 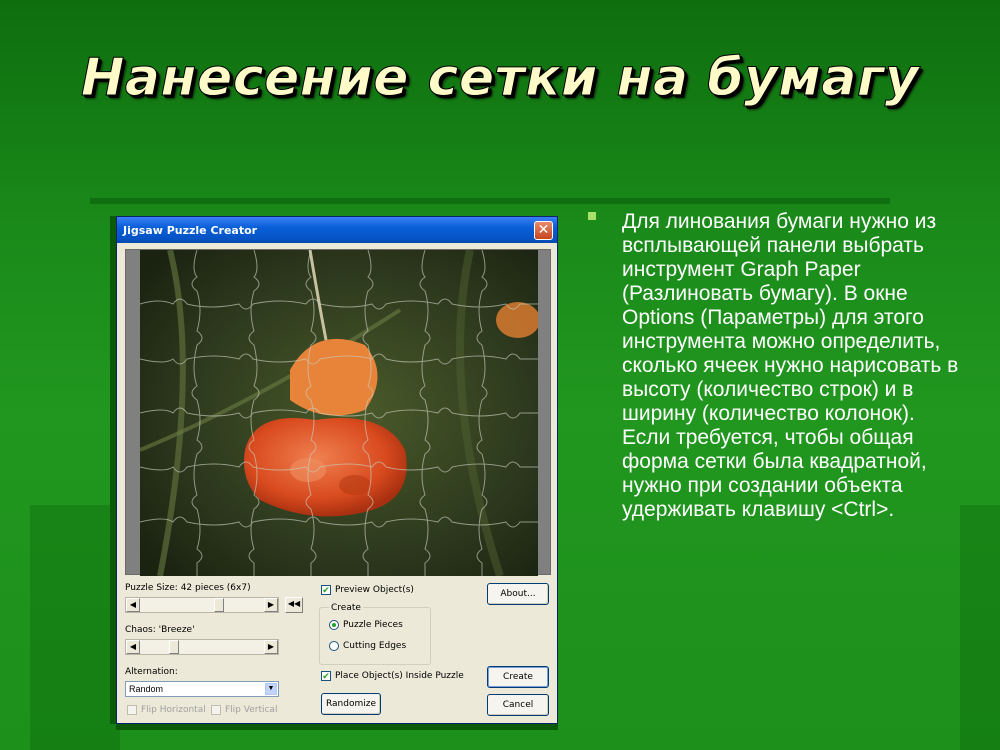 I want to click on dialog-titlebar: Jigsaw Puzzle Creator ✕, so click(x=337, y=230).